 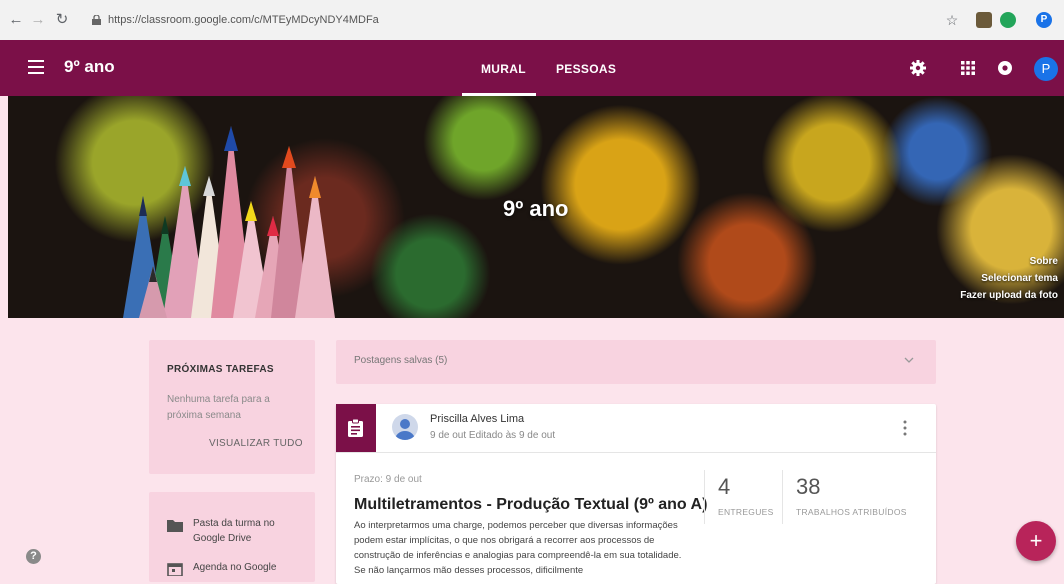 What do you see at coordinates (1019, 278) in the screenshot?
I see `select-theme-link: Selecionar tema` at bounding box center [1019, 278].